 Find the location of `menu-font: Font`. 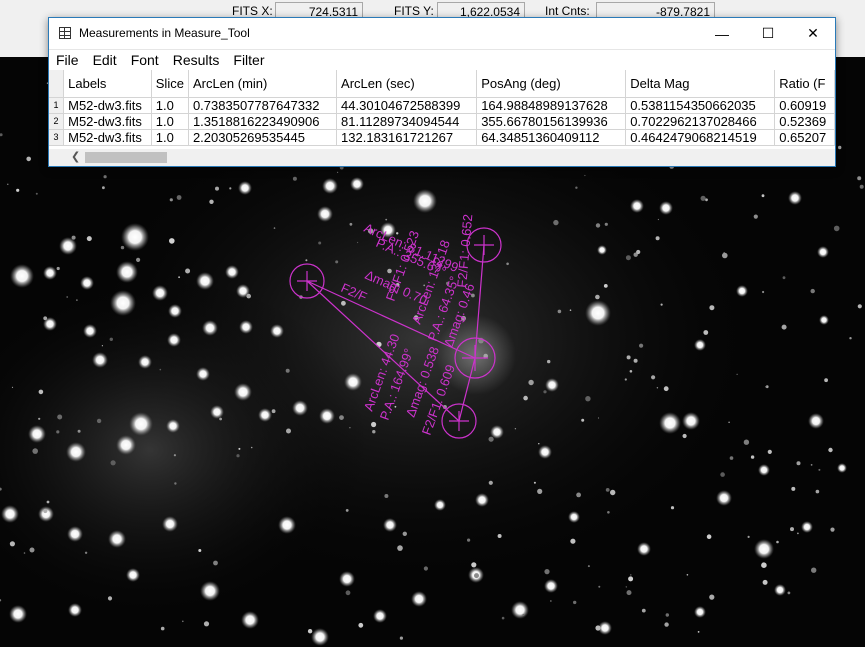

menu-font: Font is located at coordinates (145, 60).